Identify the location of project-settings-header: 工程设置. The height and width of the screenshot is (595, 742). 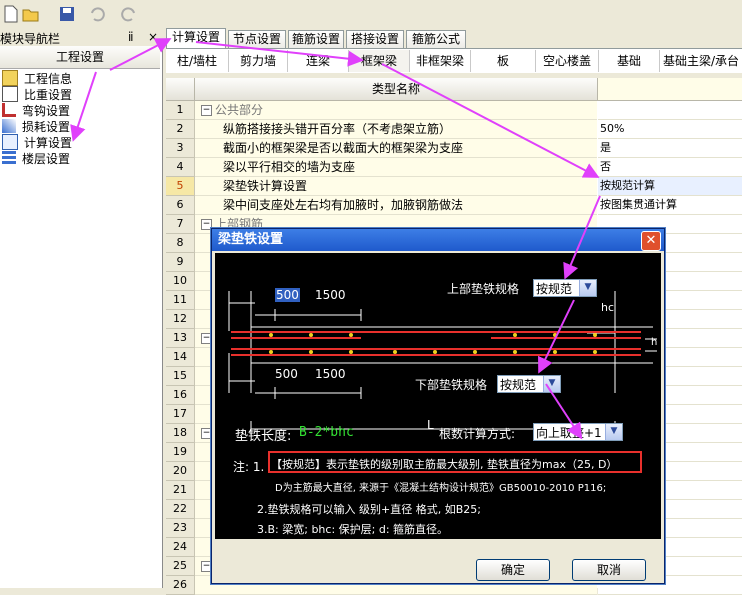
(80, 57).